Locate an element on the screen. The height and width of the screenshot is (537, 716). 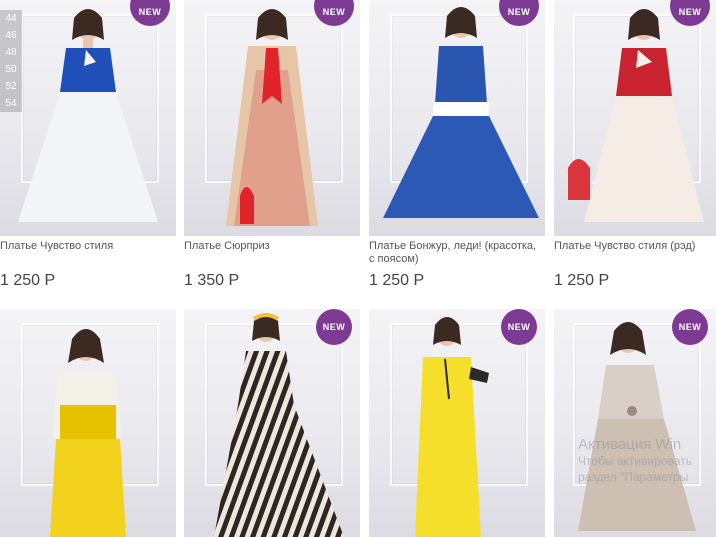
size-option: 54 is located at coordinates (11, 103).